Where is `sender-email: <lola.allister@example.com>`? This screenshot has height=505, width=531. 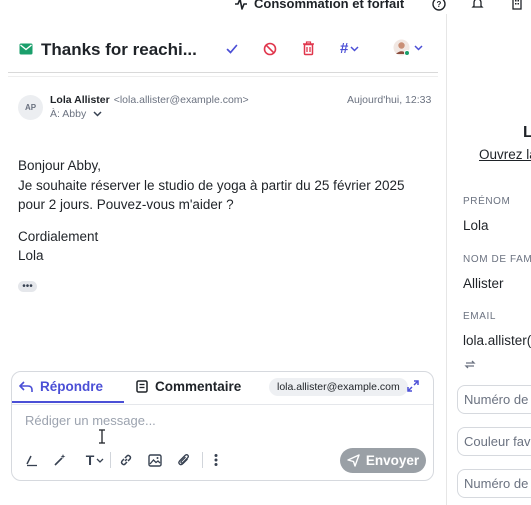
sender-email: <lola.allister@example.com> is located at coordinates (181, 100).